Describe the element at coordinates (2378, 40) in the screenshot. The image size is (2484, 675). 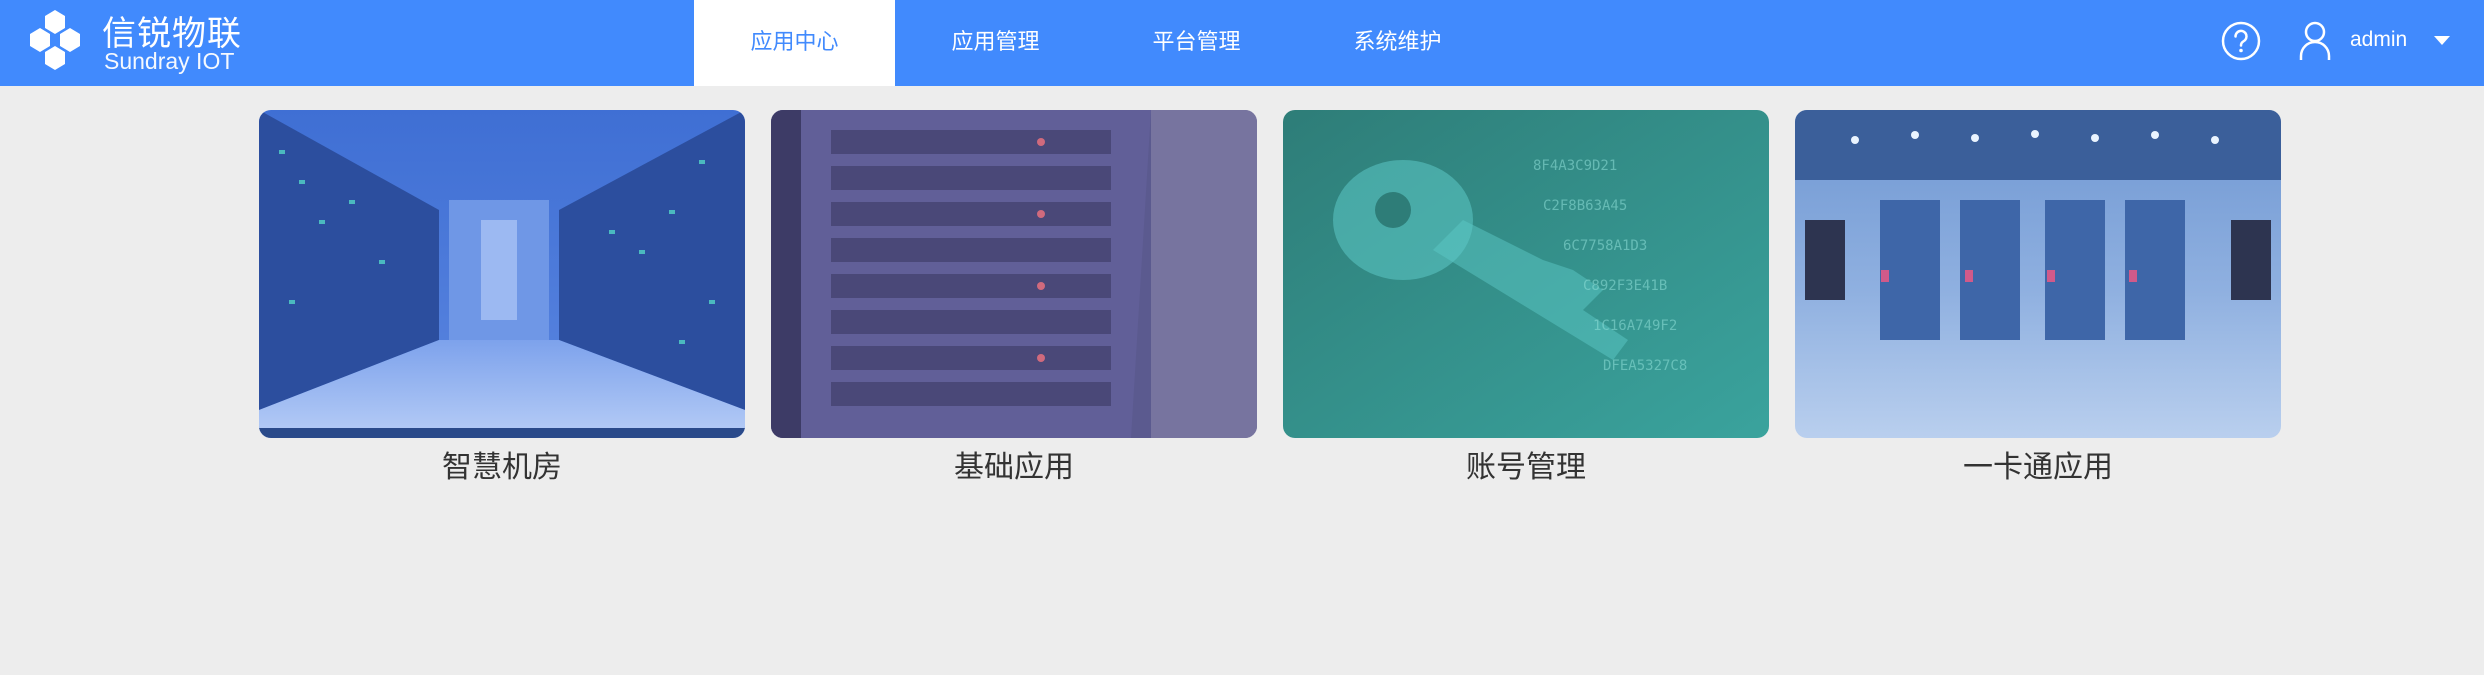
I see `username: admin` at that location.